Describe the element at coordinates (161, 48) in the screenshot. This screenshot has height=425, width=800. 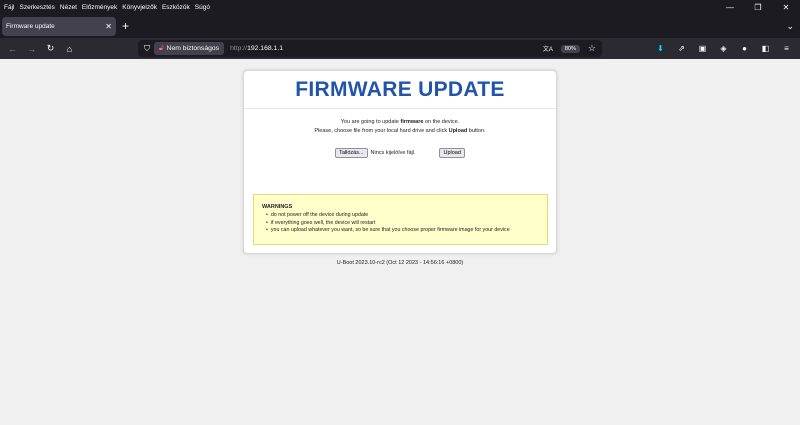
I see `insecure-lock-icon: 🔓︎` at that location.